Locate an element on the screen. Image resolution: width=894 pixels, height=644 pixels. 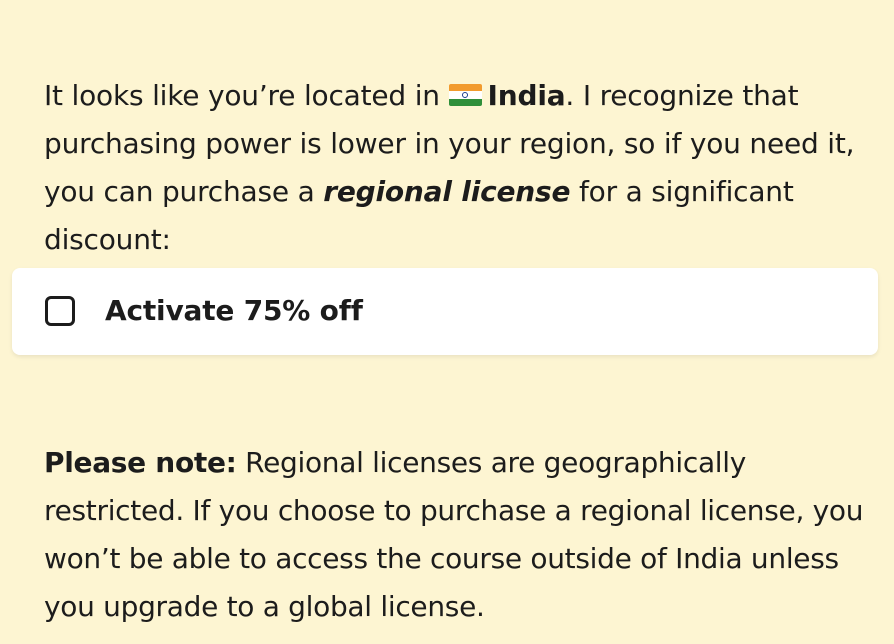
note-lead: Please note: is located at coordinates (140, 462).